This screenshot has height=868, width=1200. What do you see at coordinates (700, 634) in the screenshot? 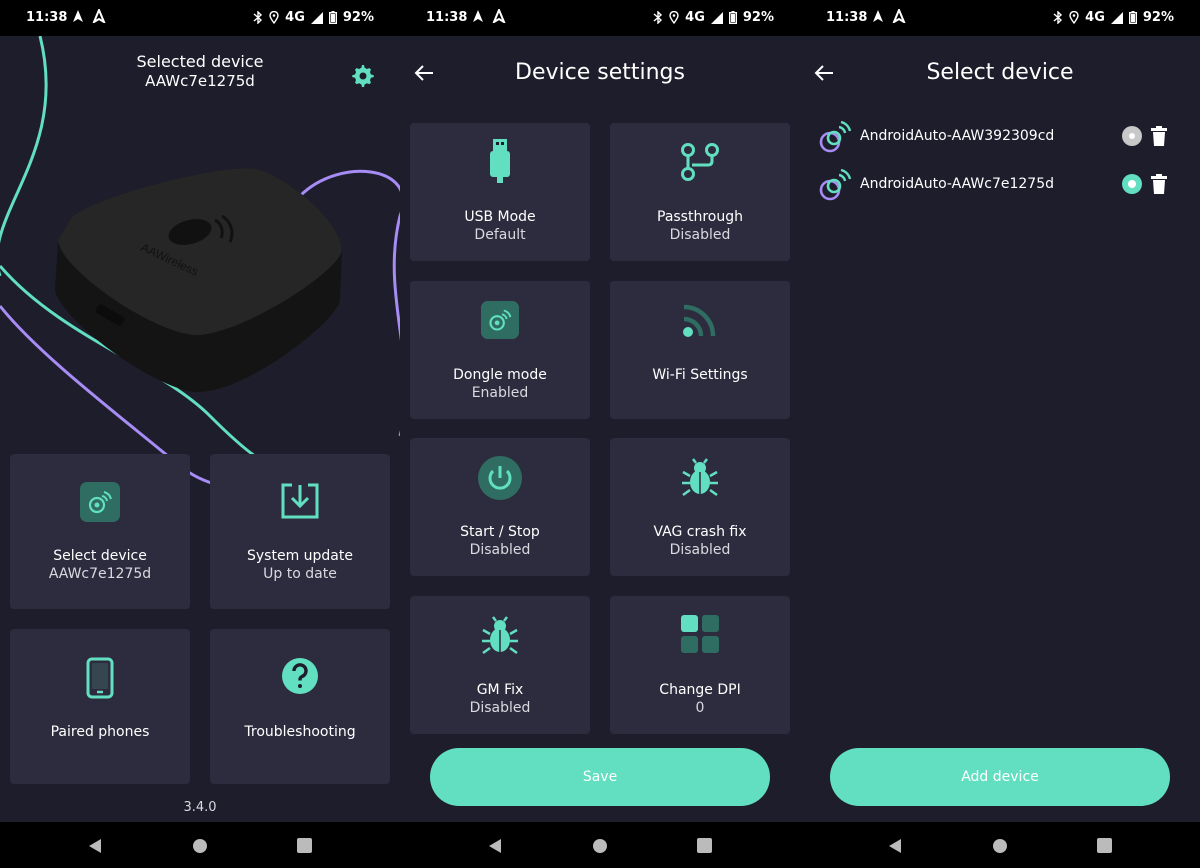
I see `grid-icon` at bounding box center [700, 634].